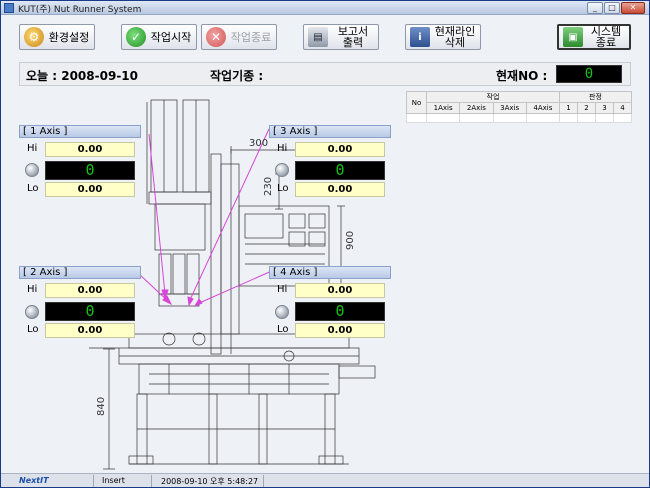 Image resolution: width=650 pixels, height=488 pixels. Describe the element at coordinates (330, 272) in the screenshot. I see `axis4-title: [ 4 Axis ]` at that location.